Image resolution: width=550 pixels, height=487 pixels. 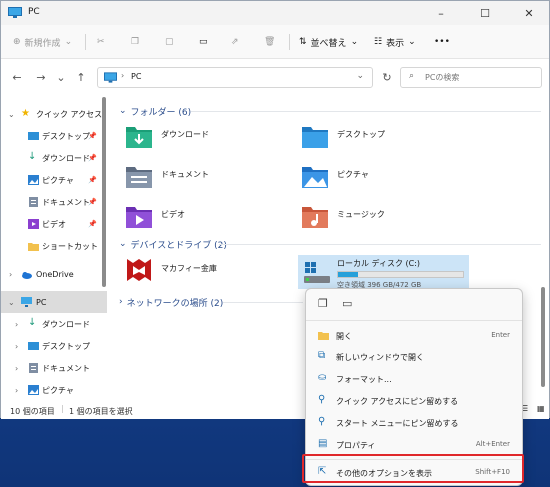 What do you see at coordinates (442, 77) in the screenshot?
I see `search-placeholder: PCの検索` at bounding box center [442, 77].